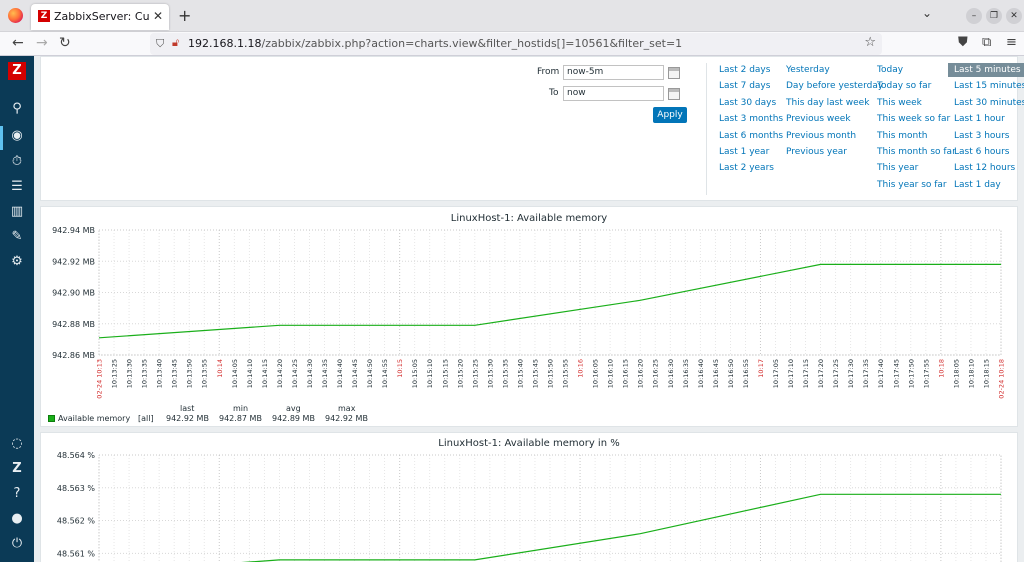  What do you see at coordinates (17, 493) in the screenshot?
I see `help-icon: ?` at bounding box center [17, 493].